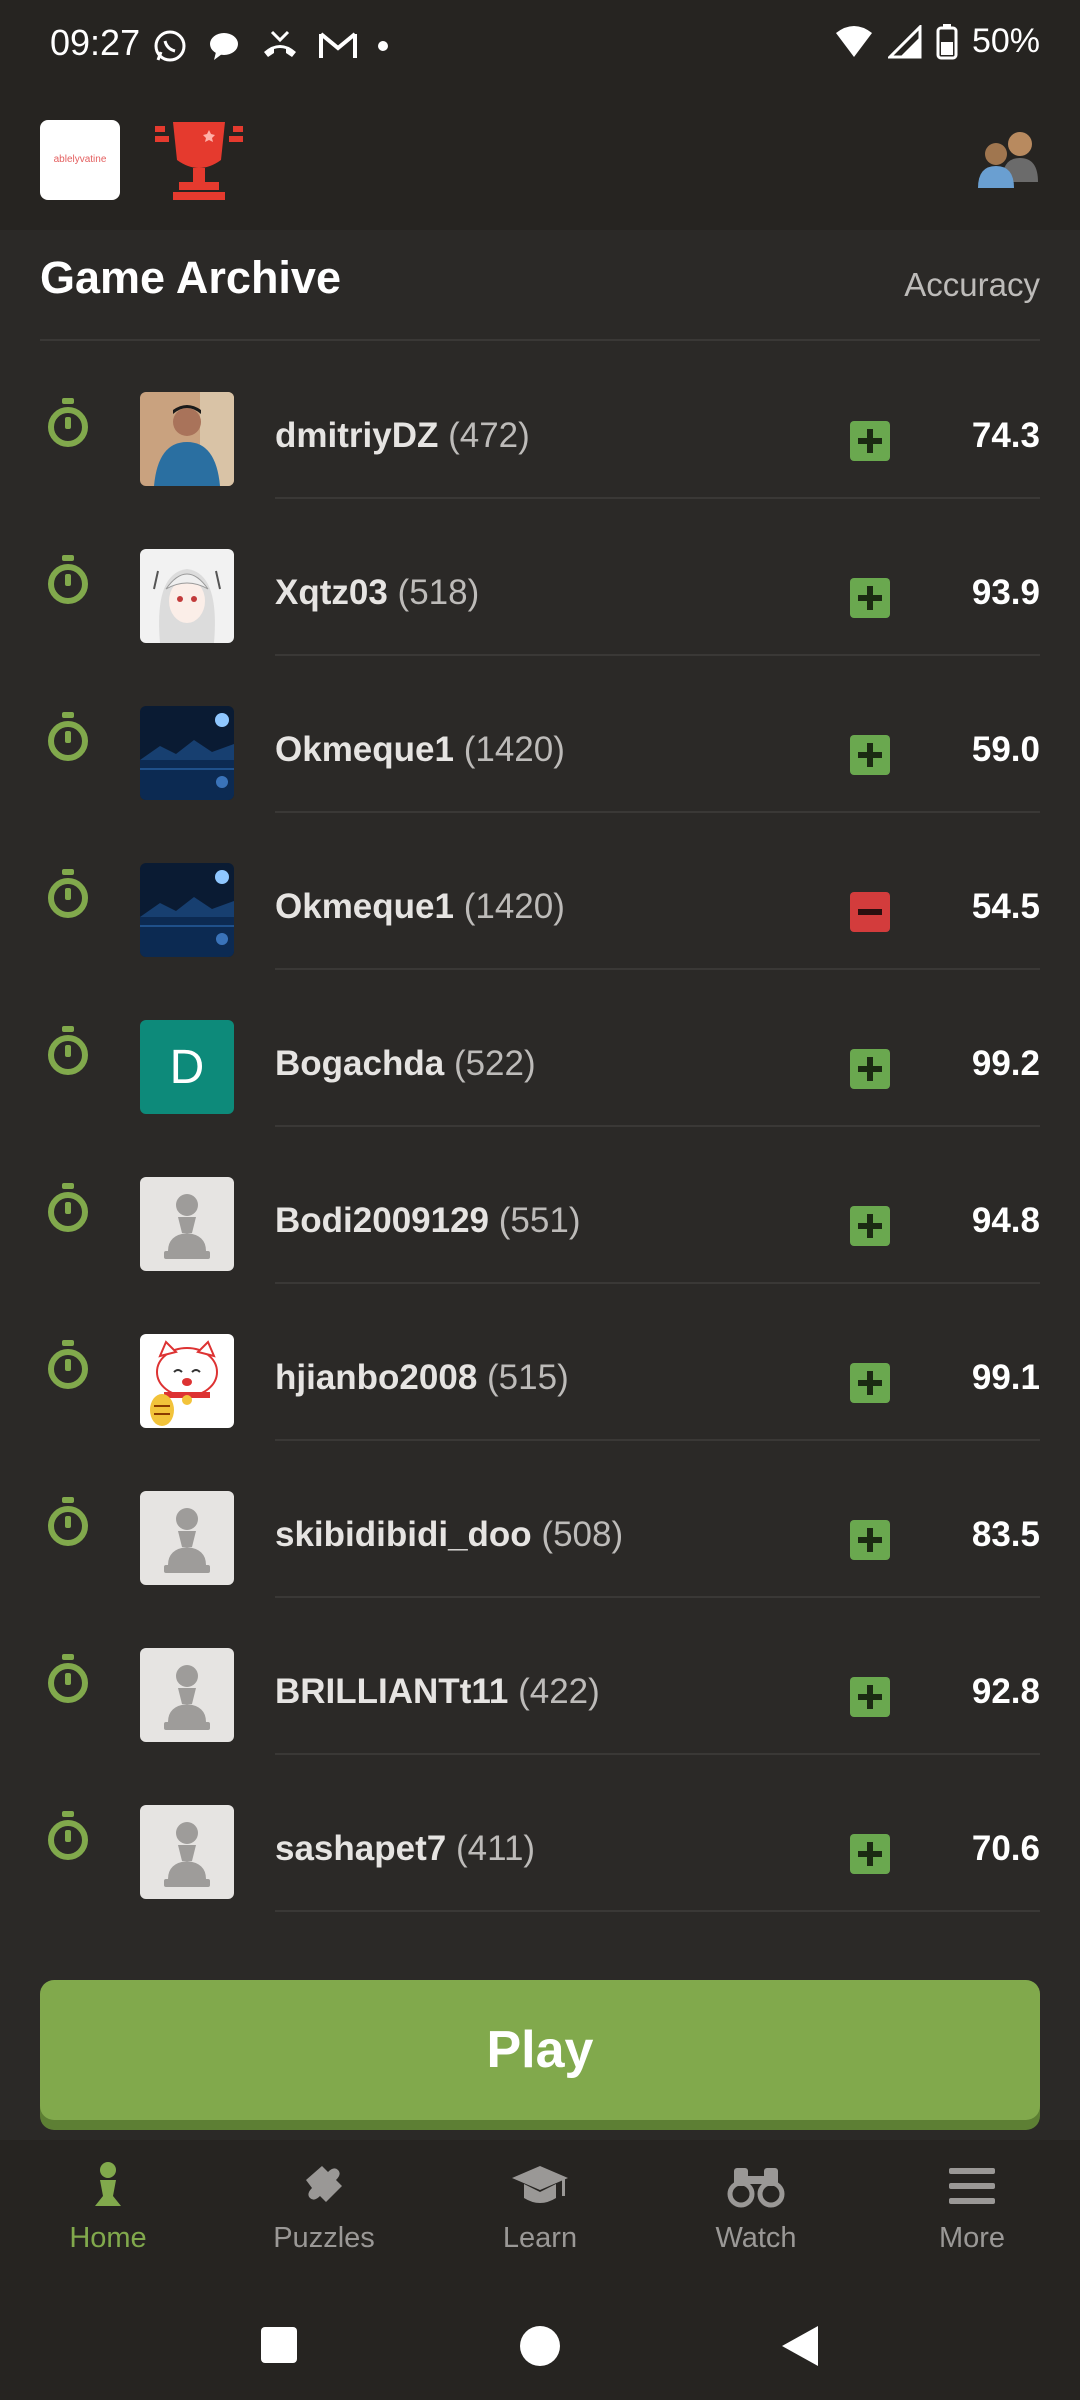 This screenshot has width=1080, height=2400. Describe the element at coordinates (947, 41) in the screenshot. I see `battery-icon` at that location.